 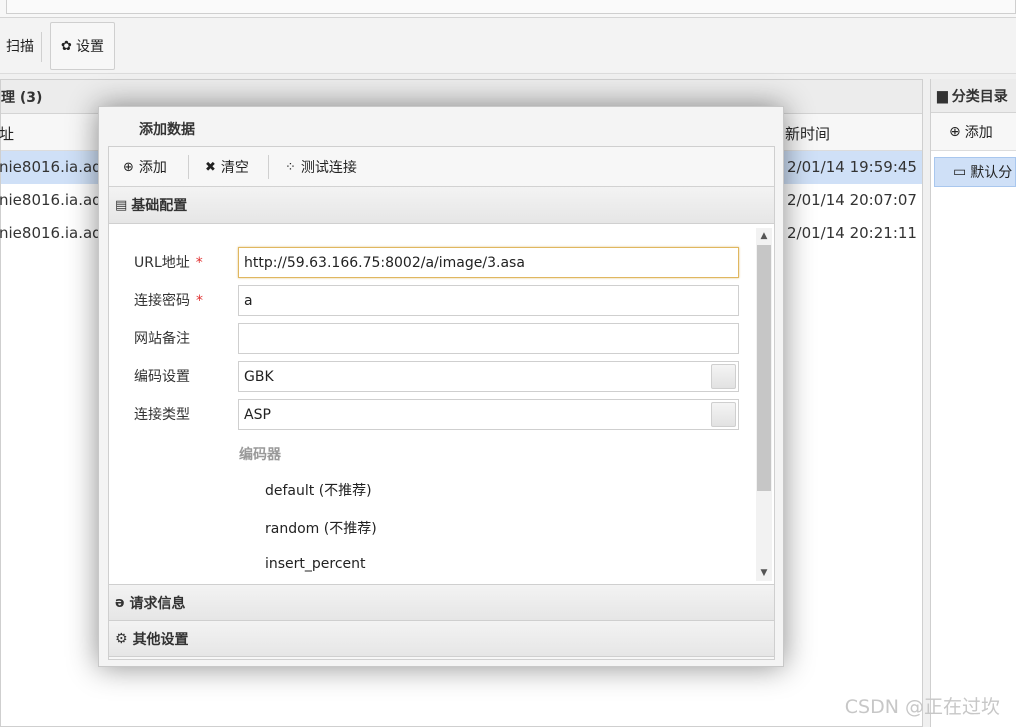 What do you see at coordinates (259, 376) in the screenshot?
I see `encoding-value: GBK` at bounding box center [259, 376].